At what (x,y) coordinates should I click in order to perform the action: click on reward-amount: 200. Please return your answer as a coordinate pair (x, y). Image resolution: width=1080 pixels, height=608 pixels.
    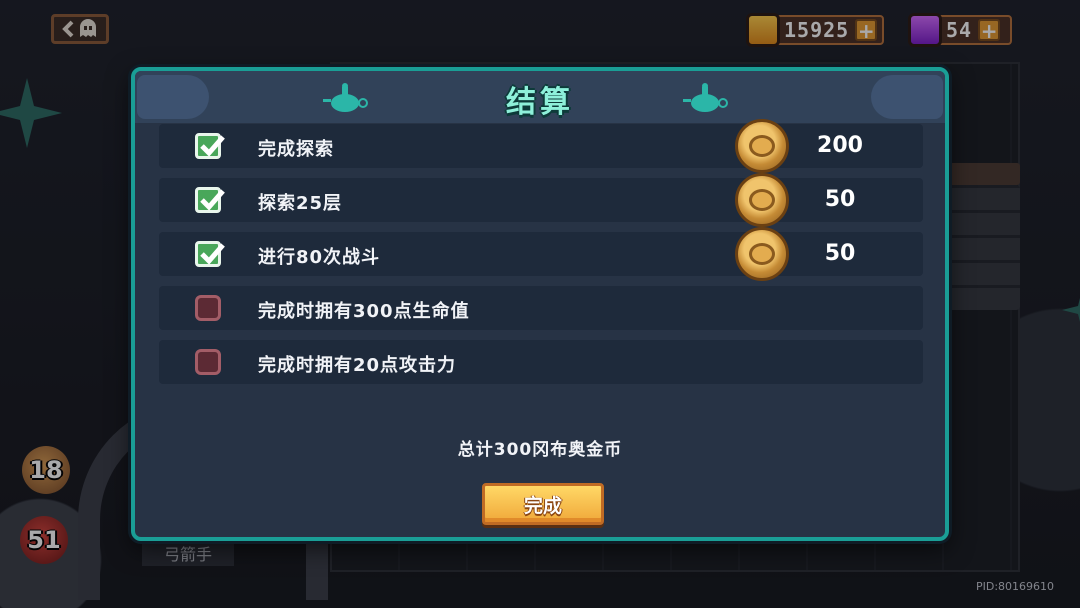
    Looking at the image, I should click on (840, 145).